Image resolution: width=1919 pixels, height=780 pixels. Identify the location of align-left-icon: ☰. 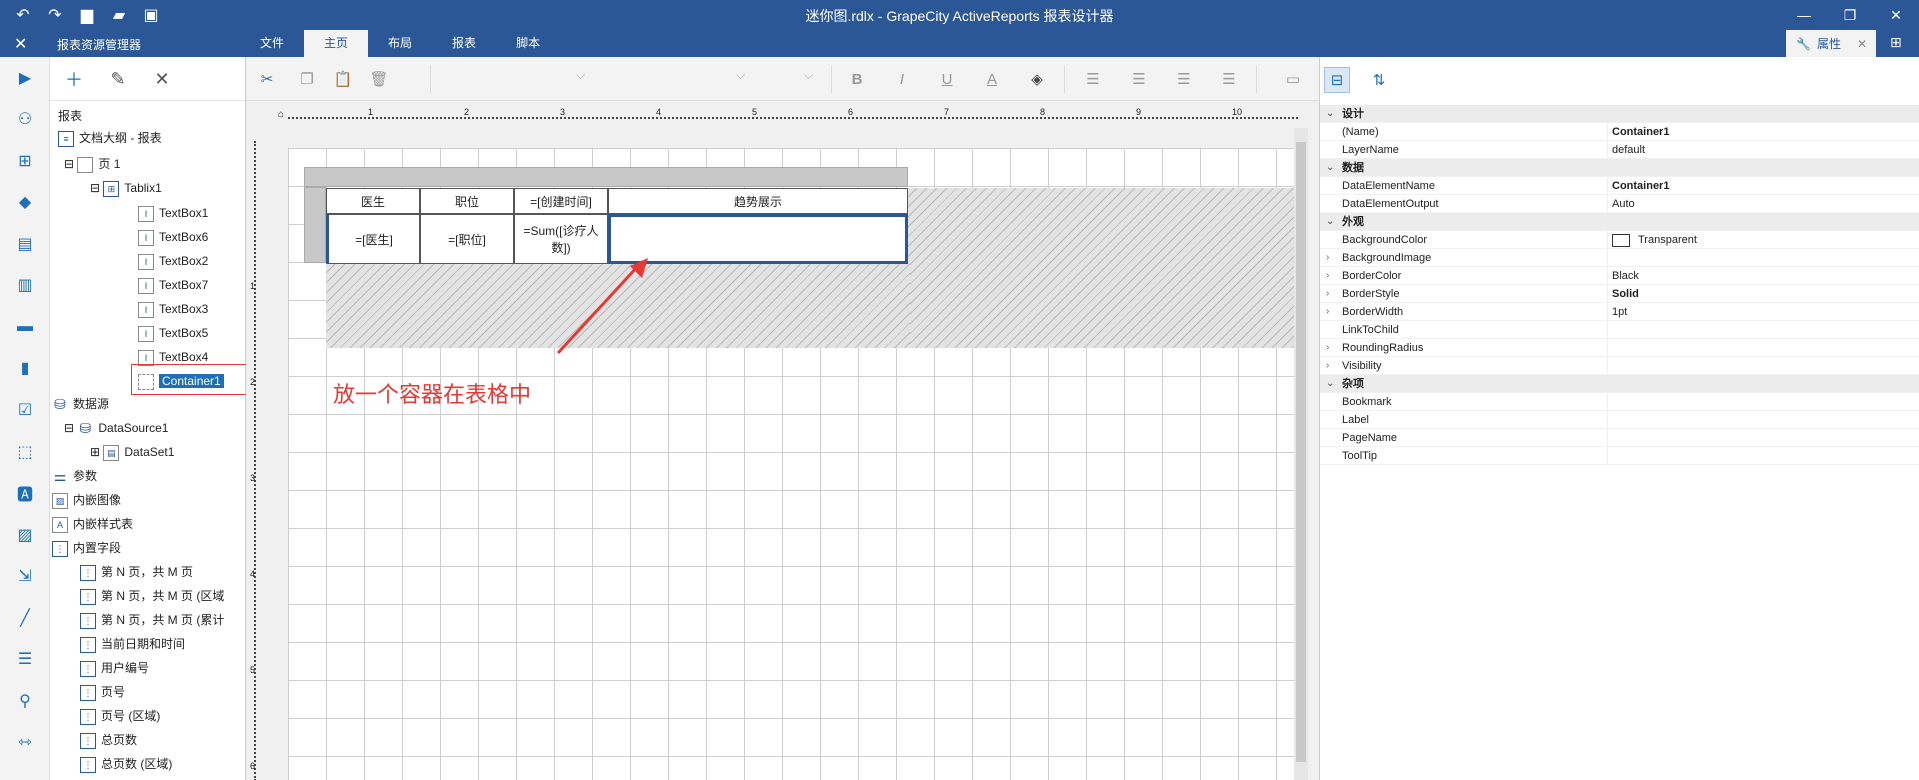
(1093, 79).